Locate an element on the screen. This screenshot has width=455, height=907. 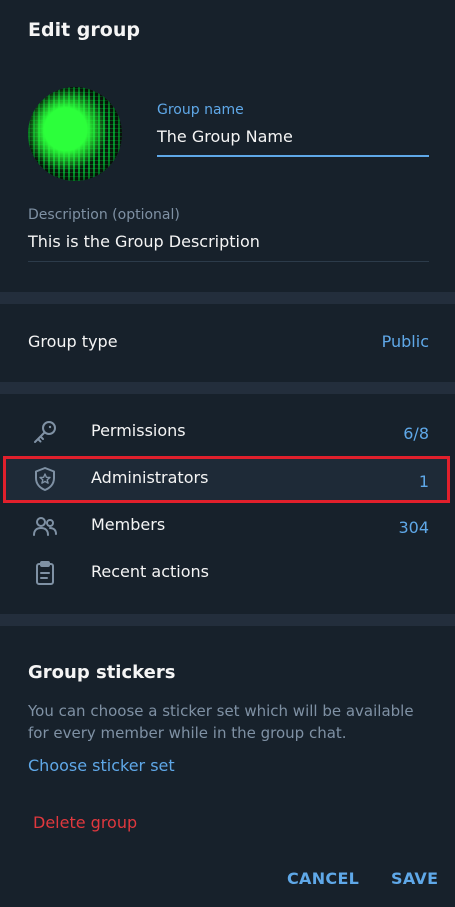
clipboard-icon is located at coordinates (45, 573).